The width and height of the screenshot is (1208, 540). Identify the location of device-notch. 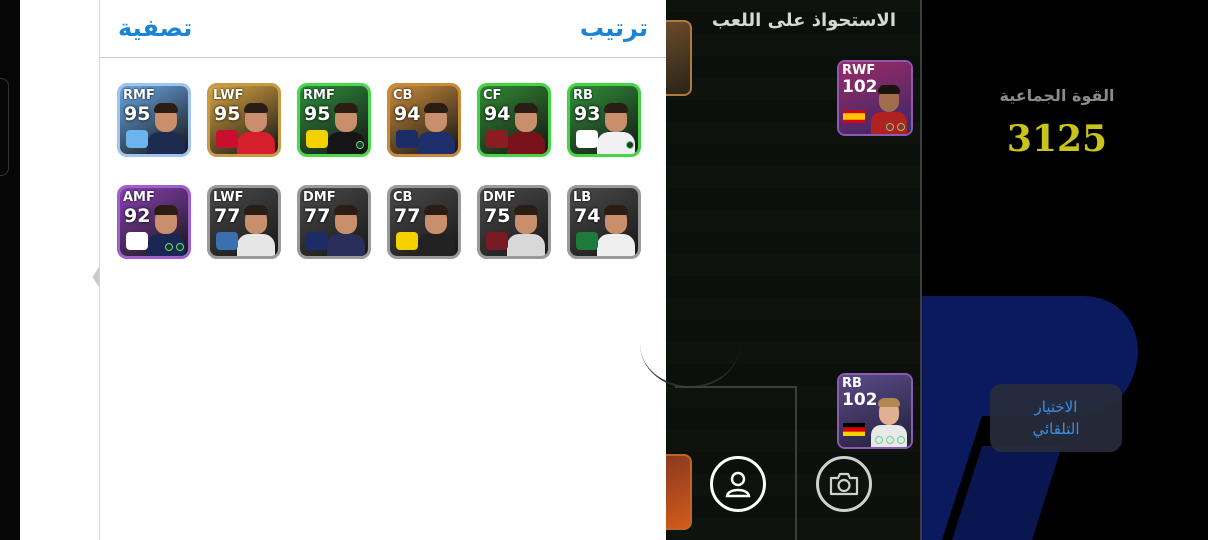
(4, 127).